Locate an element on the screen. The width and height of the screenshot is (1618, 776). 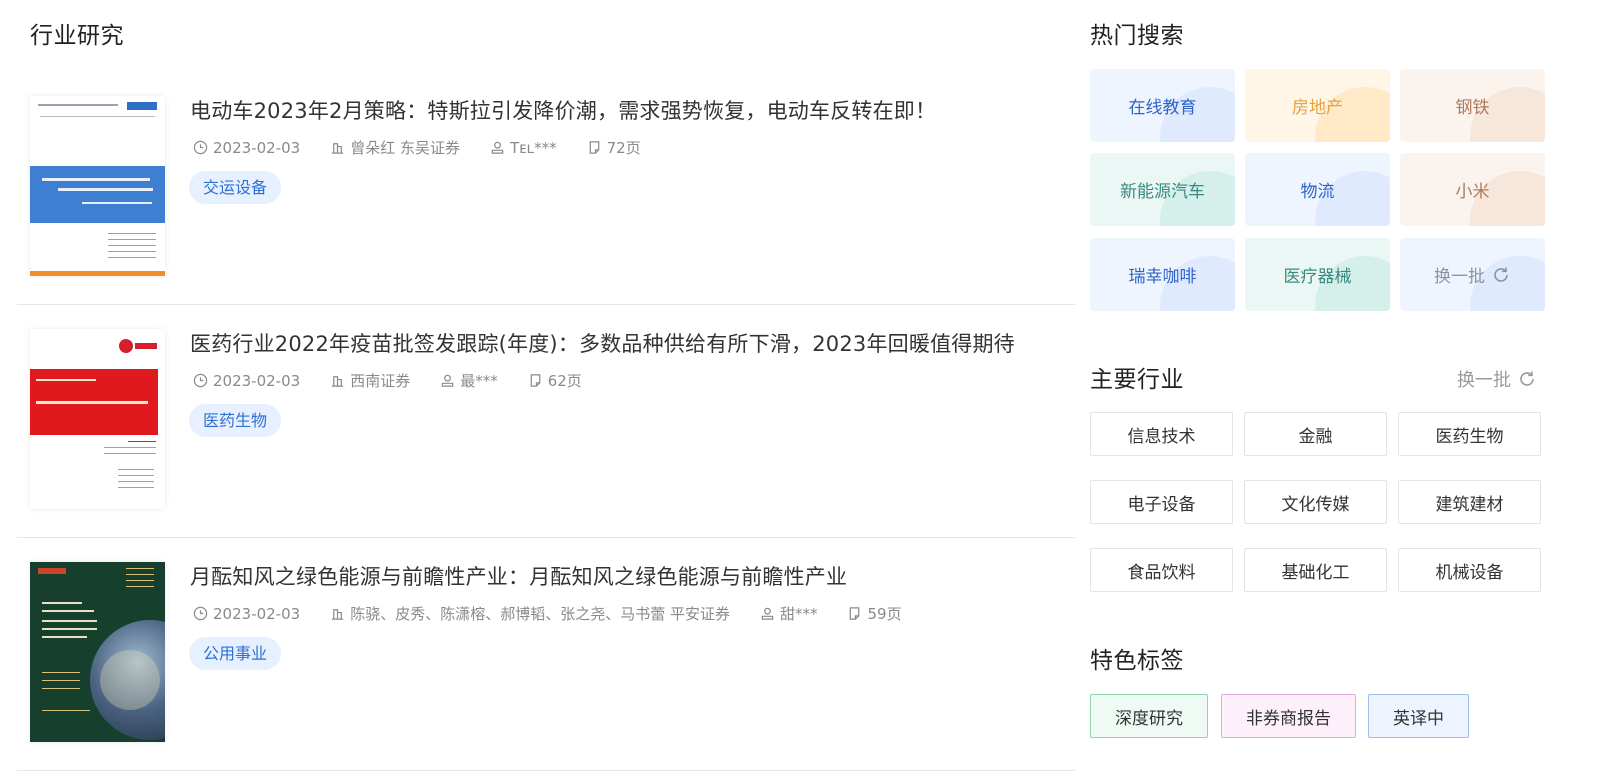
industry-tag: 交运设备 is located at coordinates (235, 187).